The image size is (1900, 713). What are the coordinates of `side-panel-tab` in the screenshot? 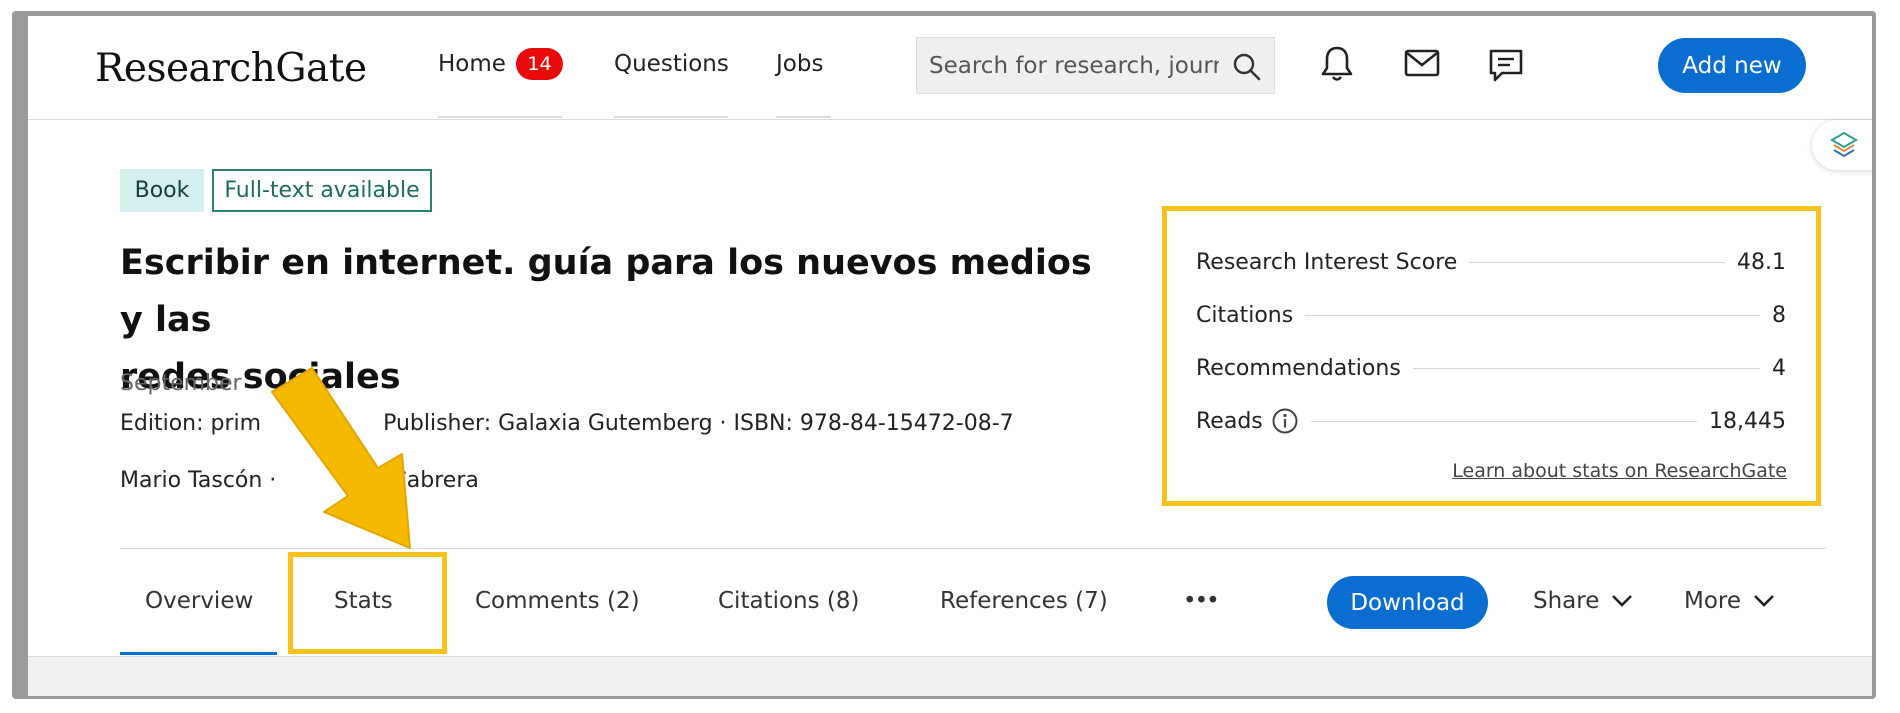 It's located at (1842, 145).